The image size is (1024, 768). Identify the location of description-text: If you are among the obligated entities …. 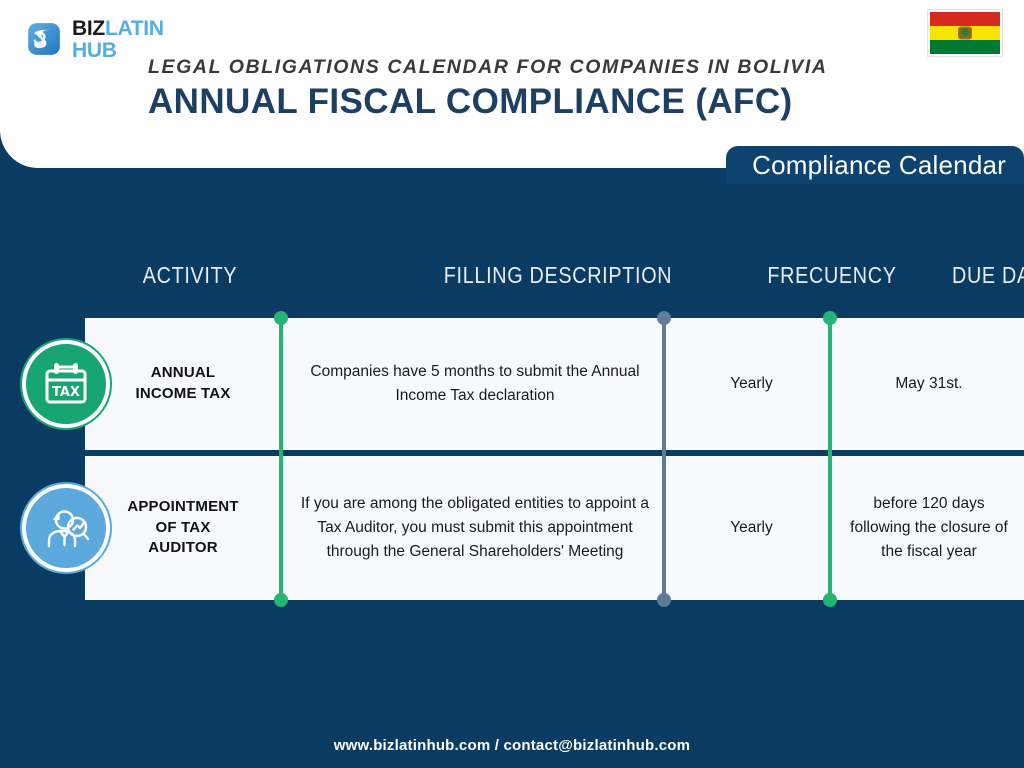
(475, 527).